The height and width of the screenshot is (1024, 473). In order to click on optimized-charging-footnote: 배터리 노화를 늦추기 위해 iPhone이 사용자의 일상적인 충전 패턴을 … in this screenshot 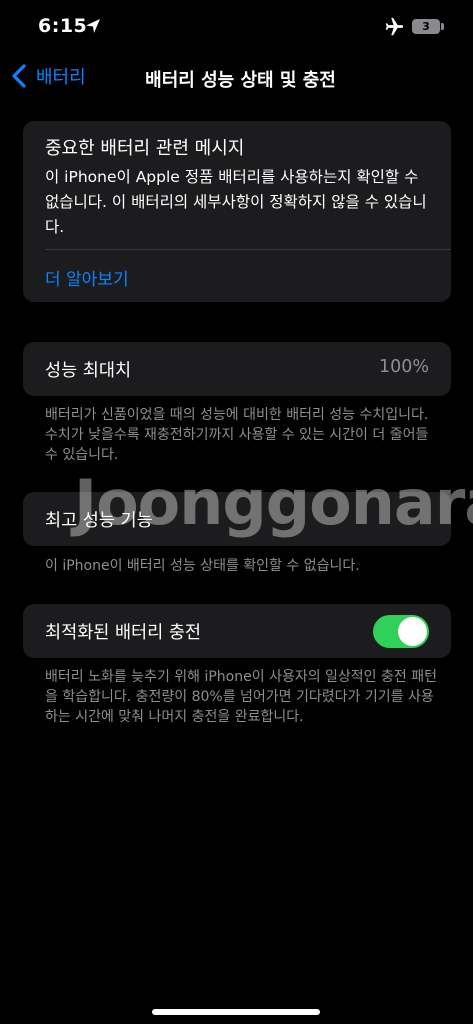, I will do `click(241, 697)`.